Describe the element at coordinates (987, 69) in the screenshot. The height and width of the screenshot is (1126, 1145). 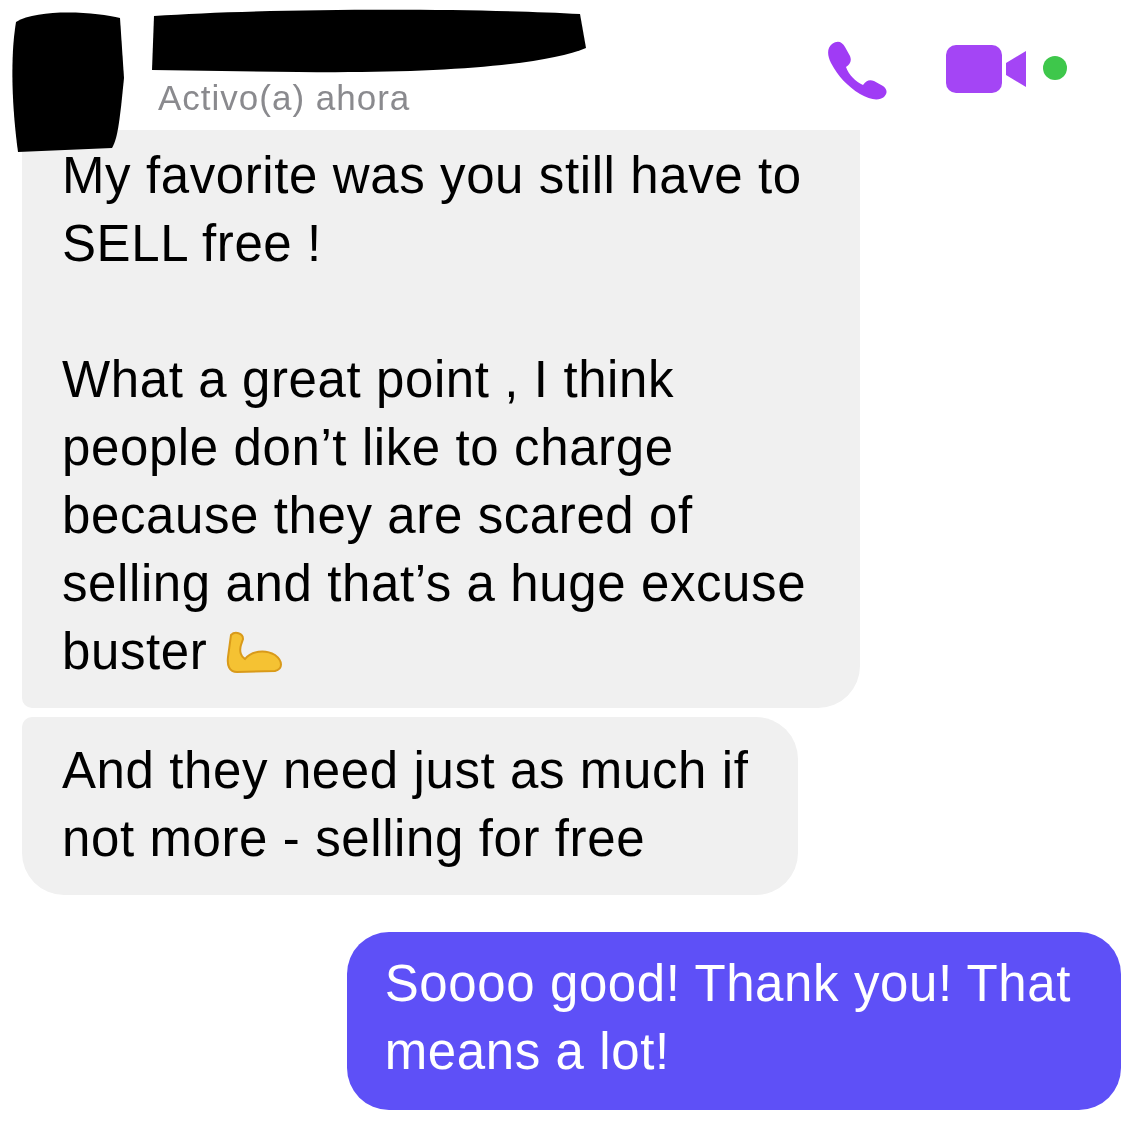
I see `video-camera-icon` at that location.